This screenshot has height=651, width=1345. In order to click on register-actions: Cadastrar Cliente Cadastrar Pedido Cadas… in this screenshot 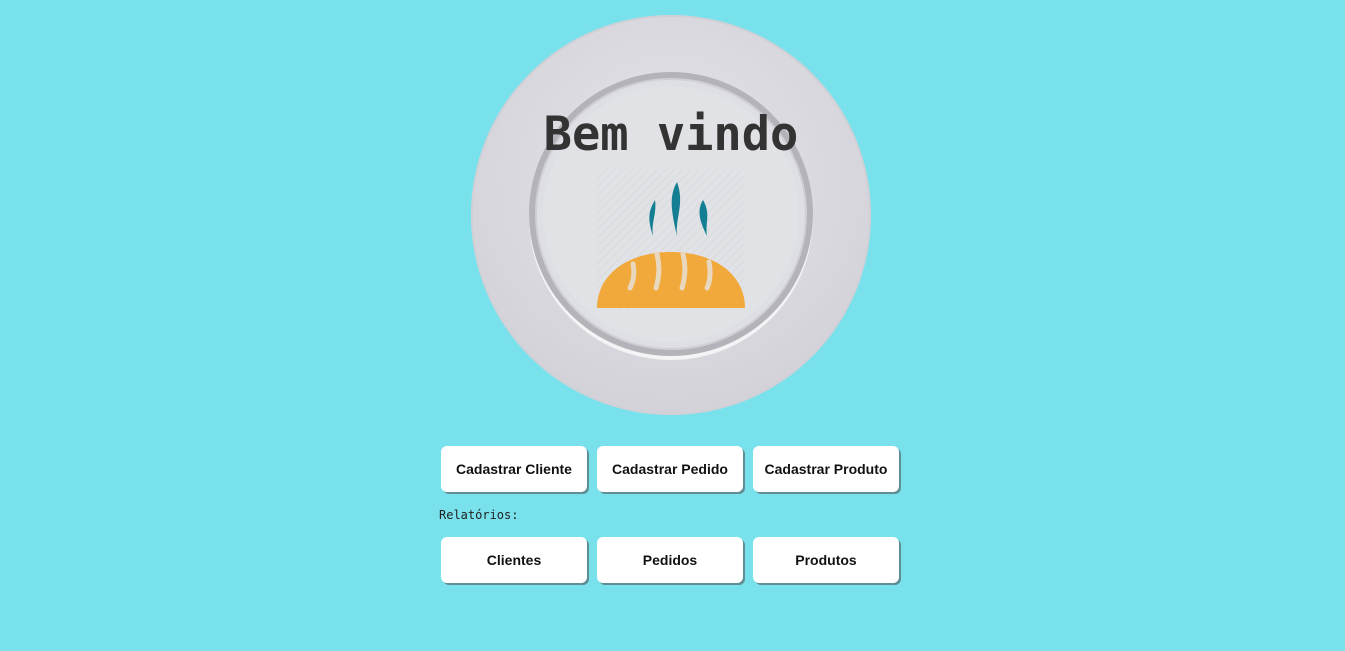, I will do `click(670, 469)`.